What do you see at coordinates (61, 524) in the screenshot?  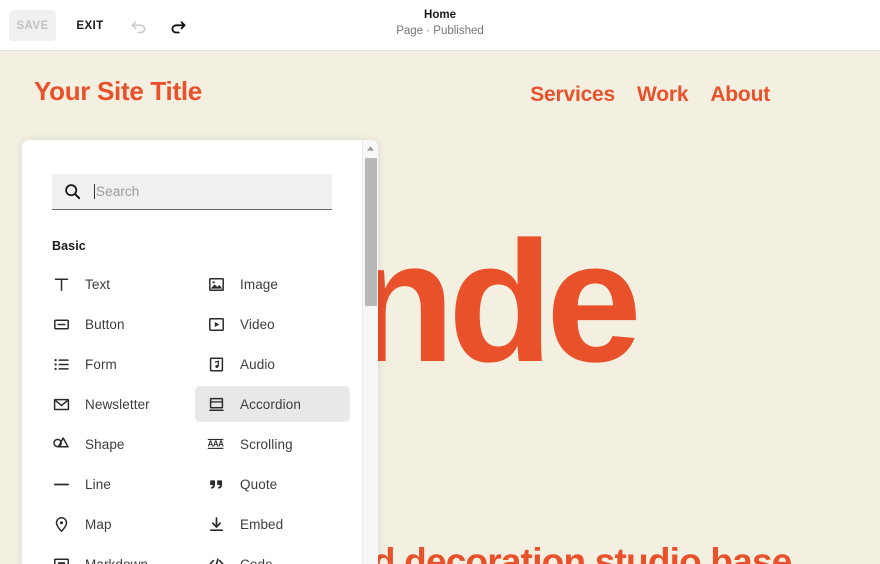 I see `map-pin-icon` at bounding box center [61, 524].